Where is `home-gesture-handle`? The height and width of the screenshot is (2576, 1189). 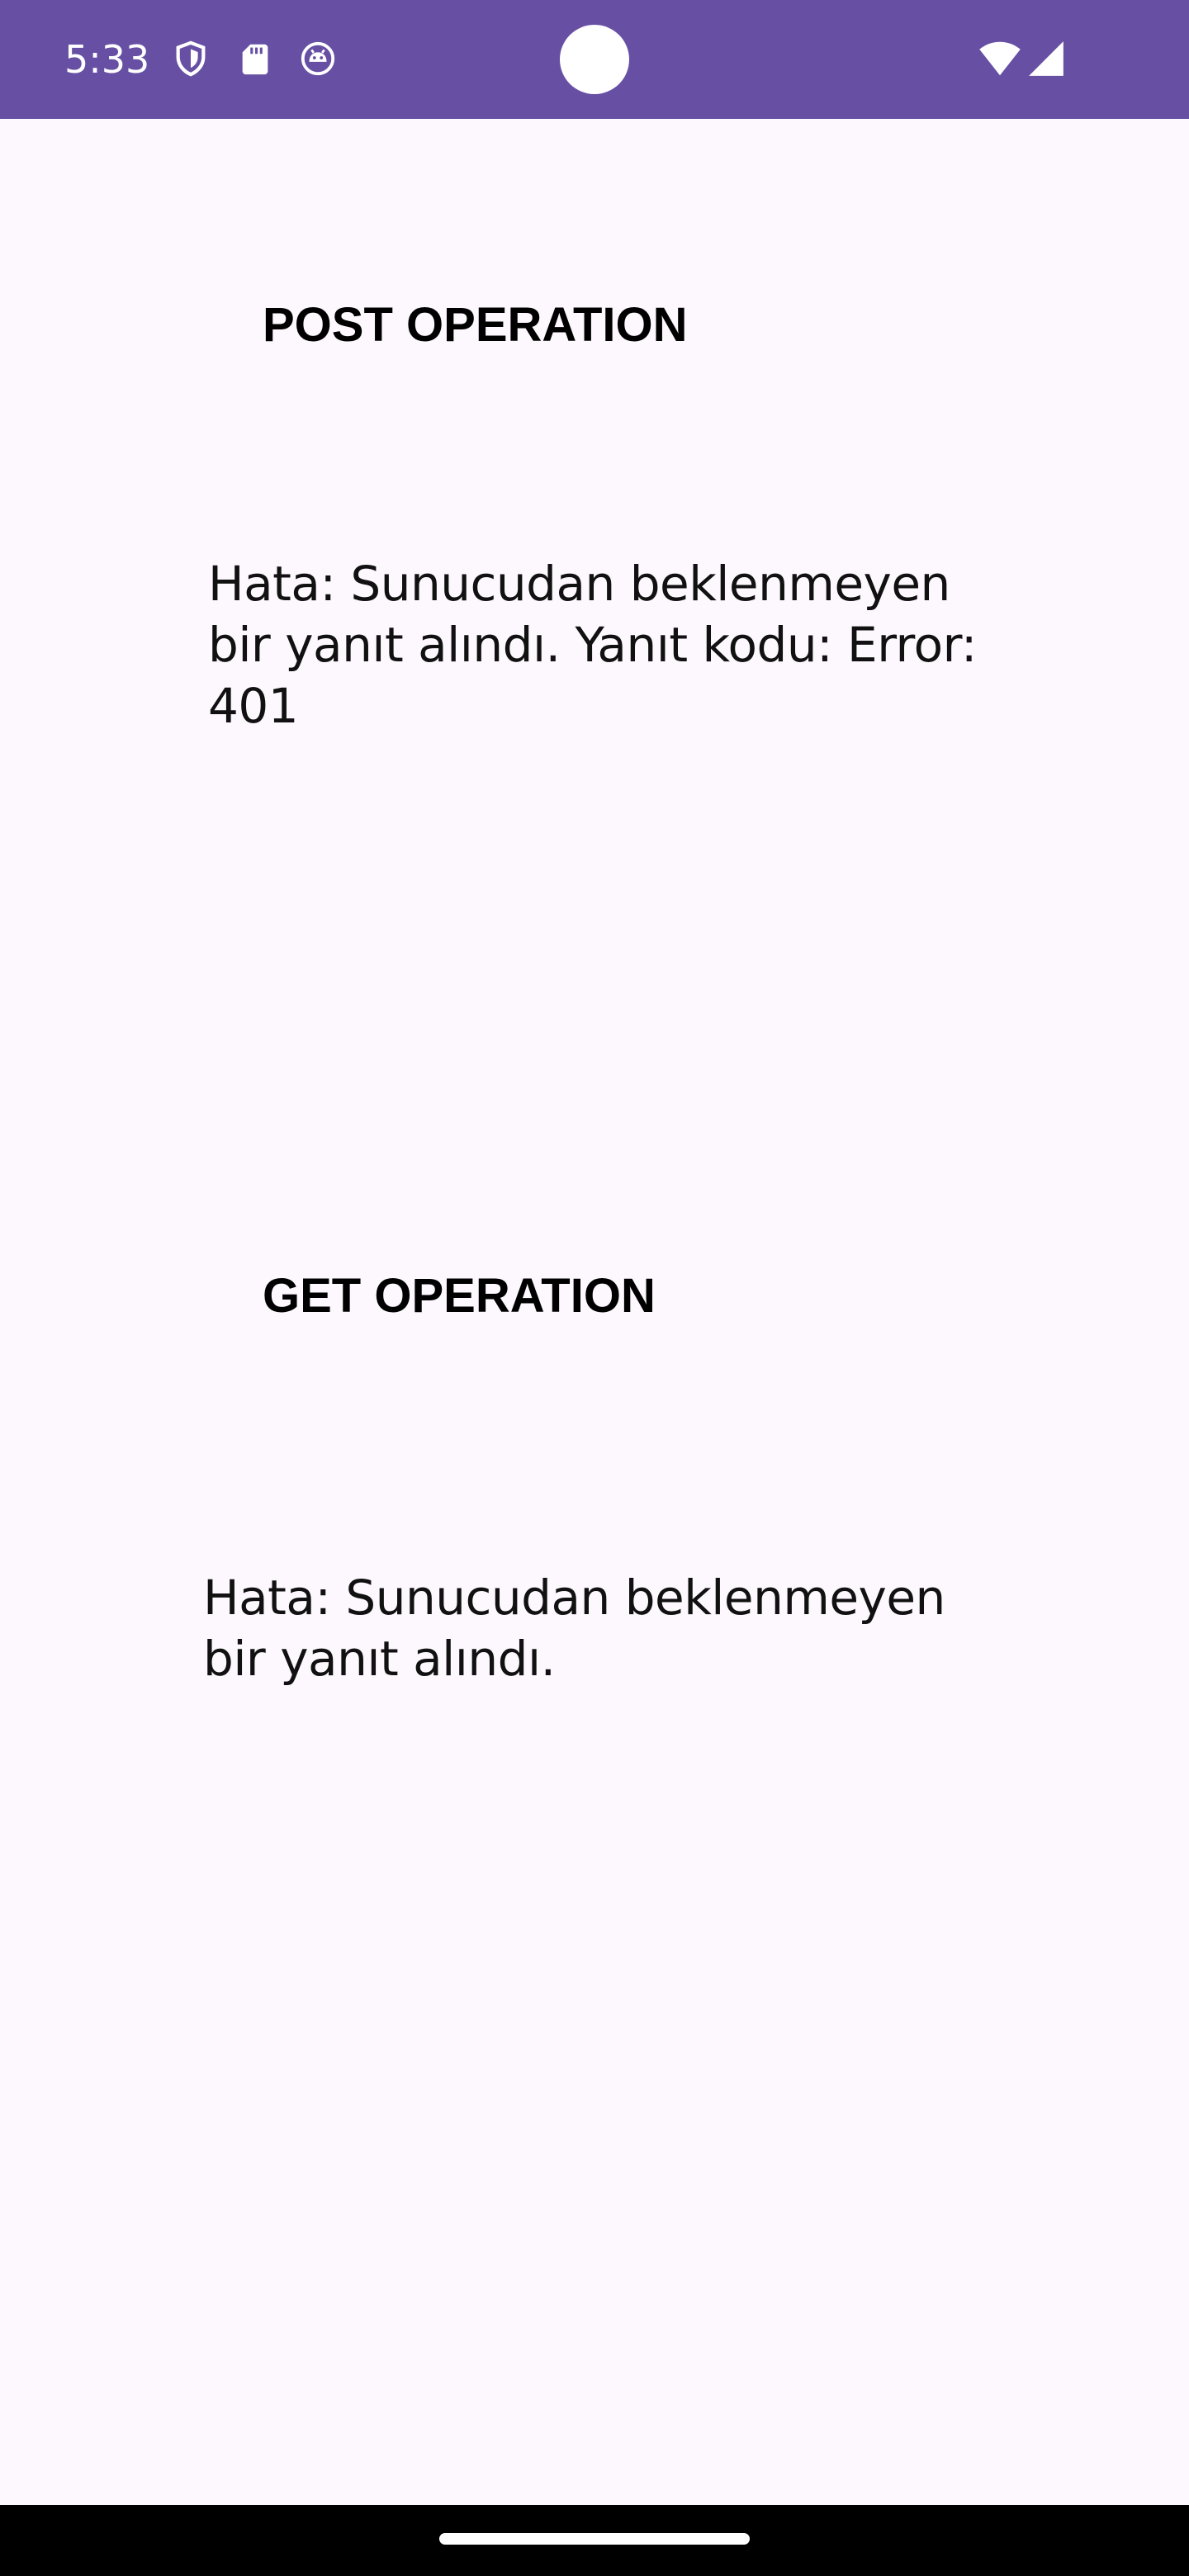
home-gesture-handle is located at coordinates (594, 2539).